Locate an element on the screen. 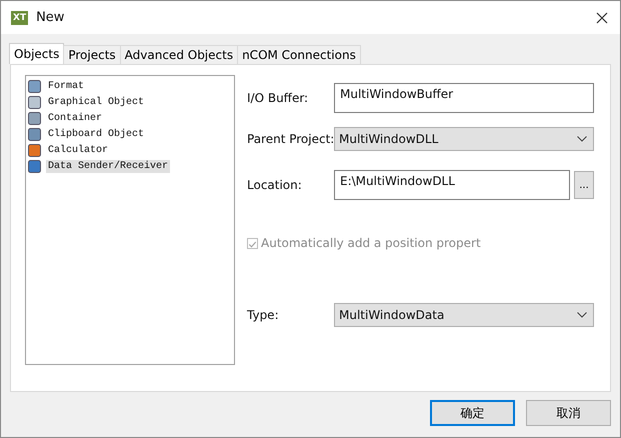  list-item: Graphical Object is located at coordinates (96, 102).